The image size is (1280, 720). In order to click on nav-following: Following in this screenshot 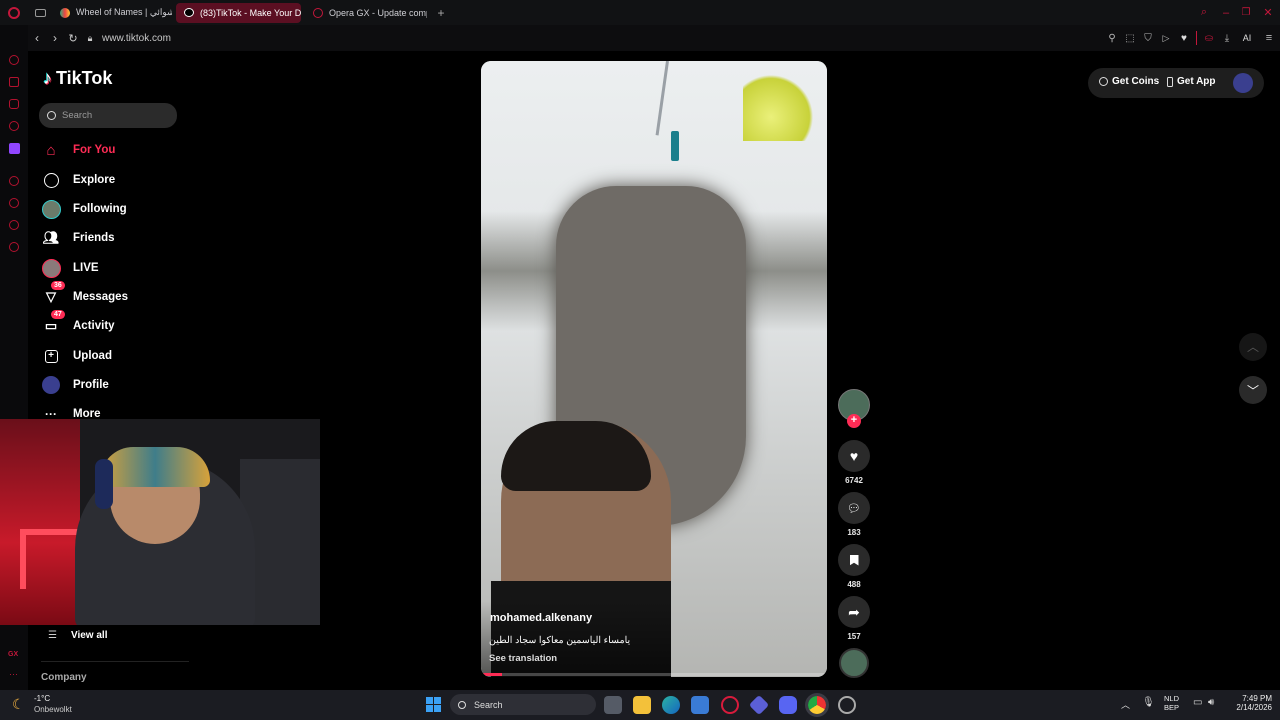, I will do `click(84, 209)`.